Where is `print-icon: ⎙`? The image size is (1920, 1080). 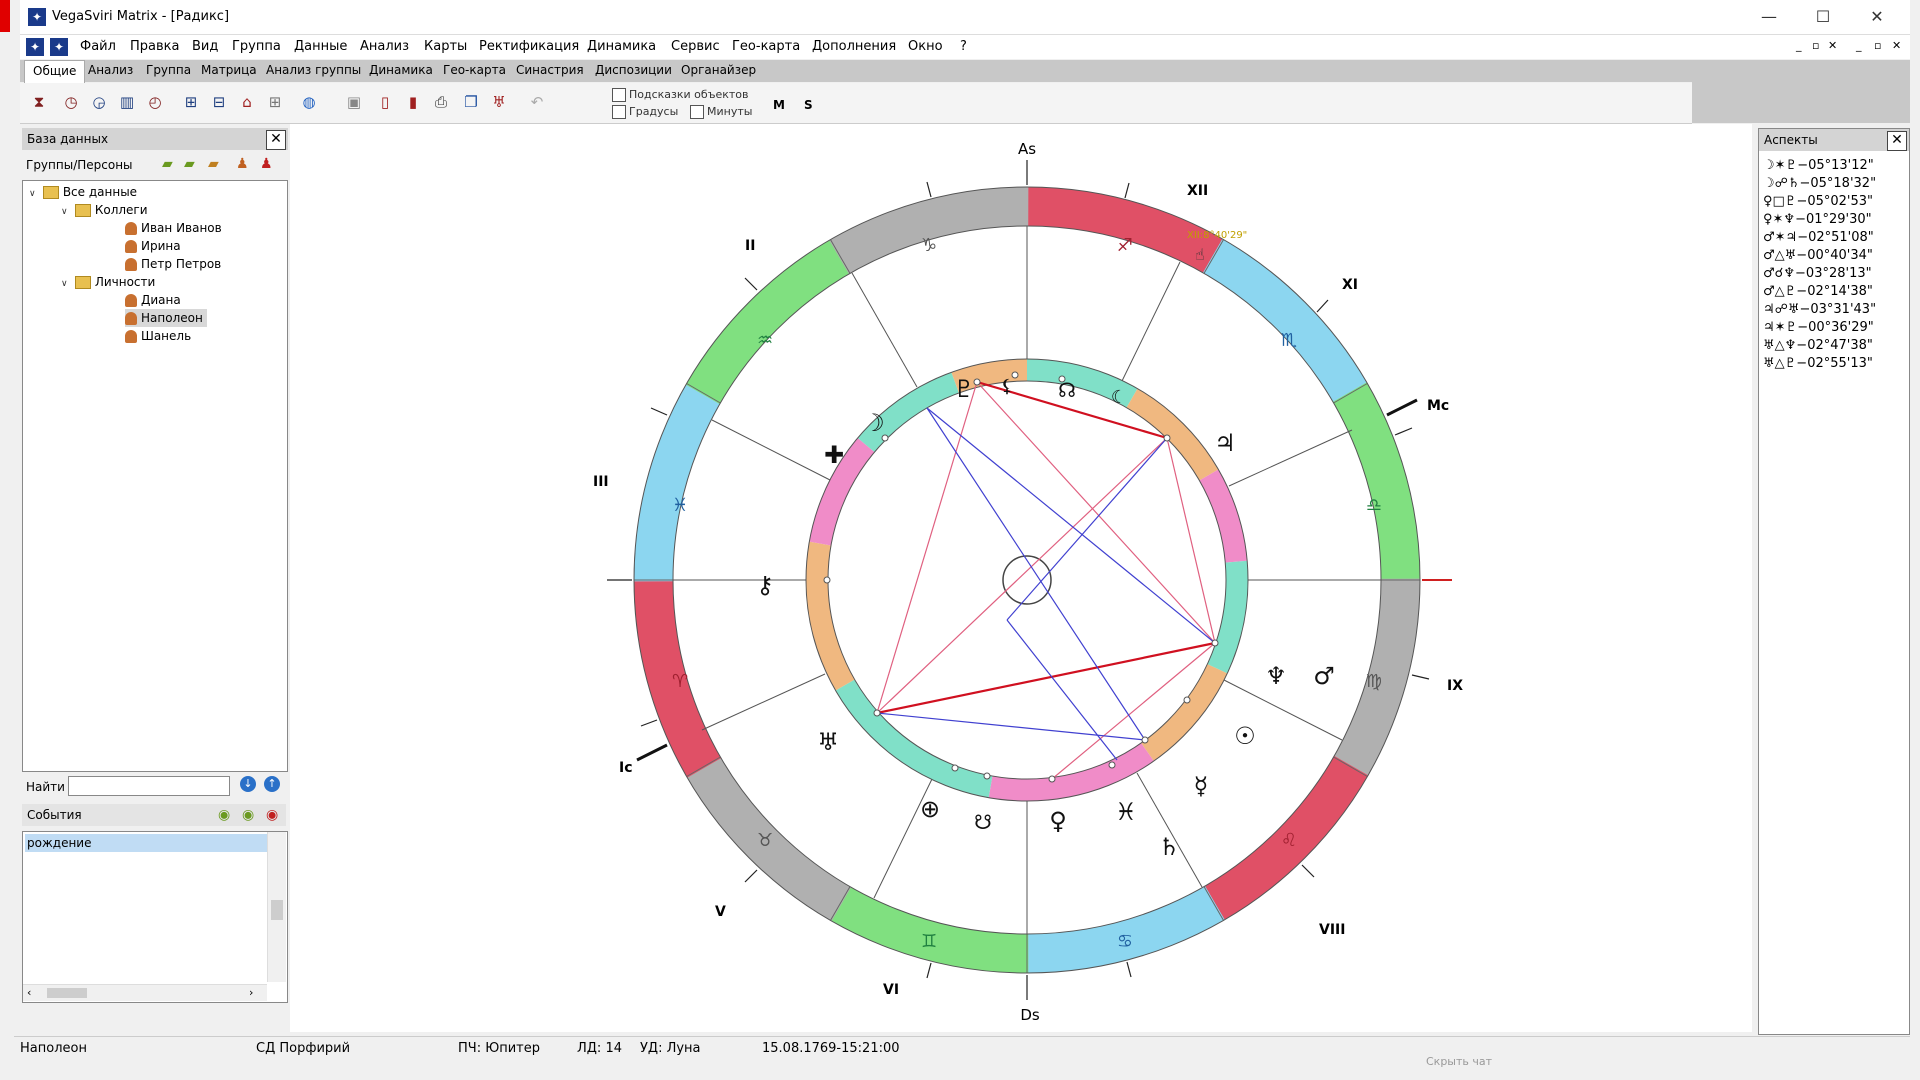 print-icon: ⎙ is located at coordinates (441, 102).